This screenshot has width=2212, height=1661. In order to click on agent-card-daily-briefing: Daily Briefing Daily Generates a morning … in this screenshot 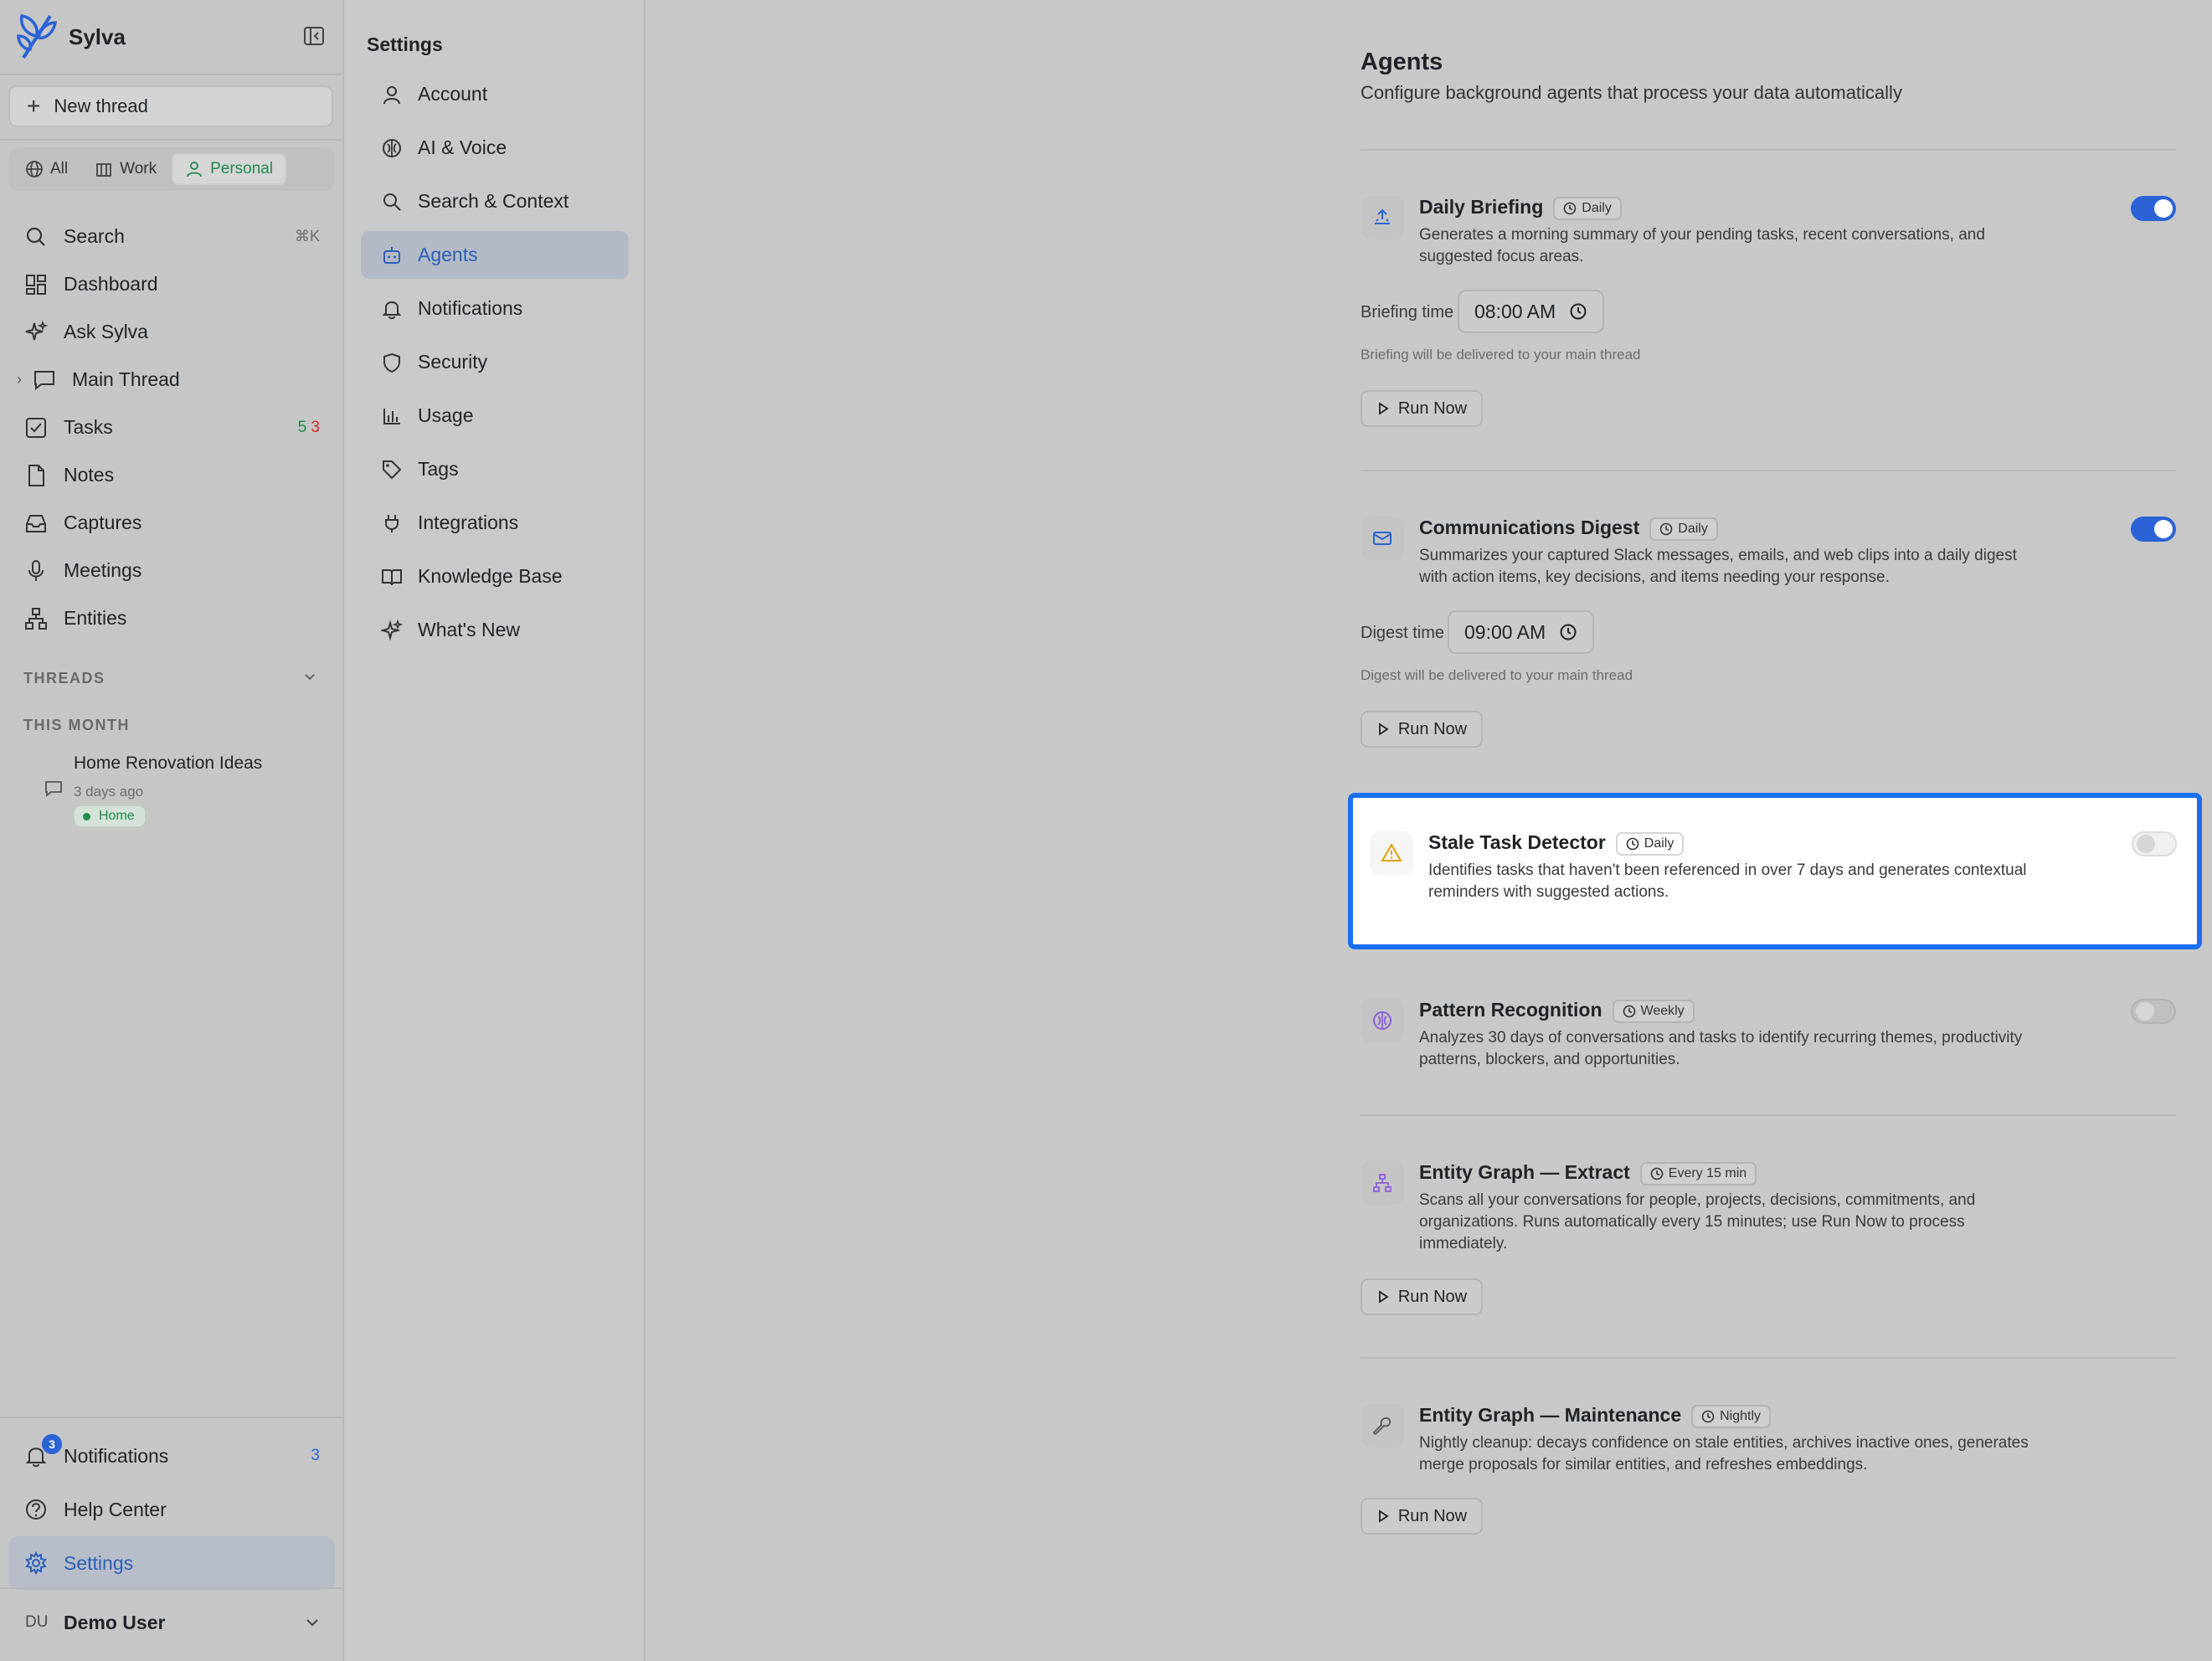, I will do `click(1768, 313)`.